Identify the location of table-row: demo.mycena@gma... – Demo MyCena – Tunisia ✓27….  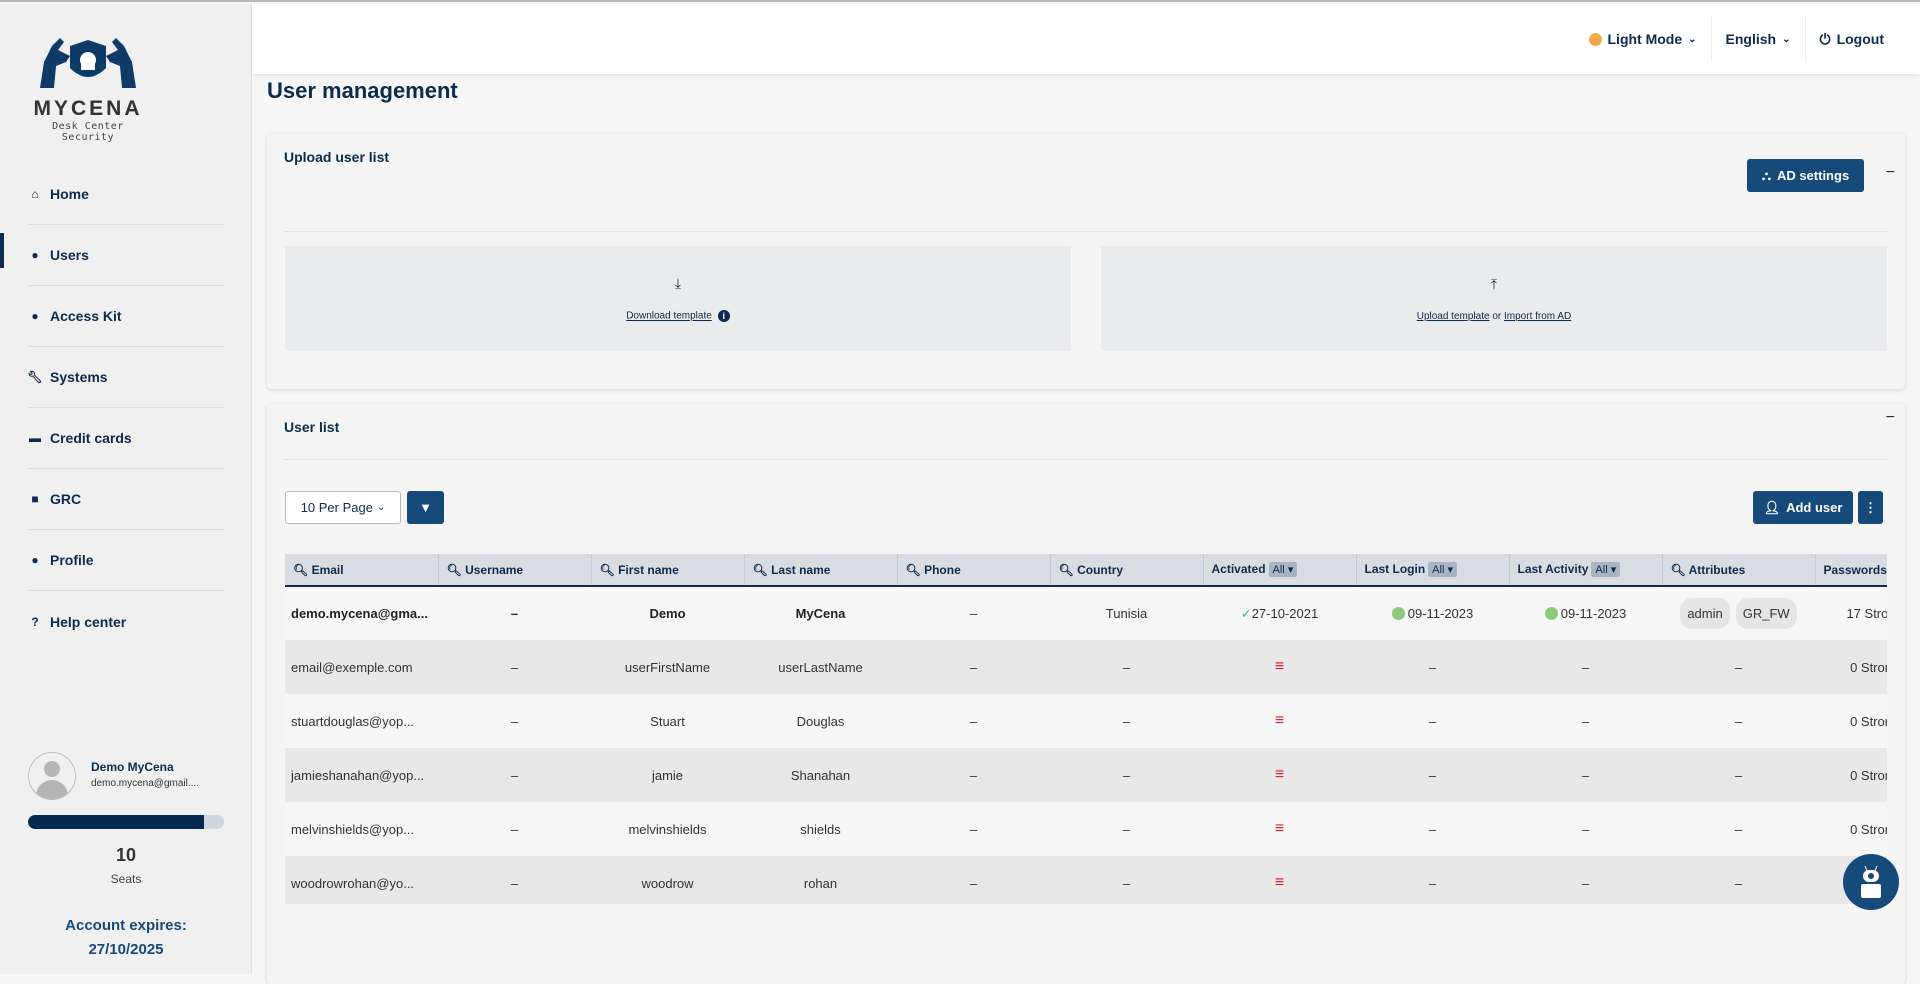
(1086, 613).